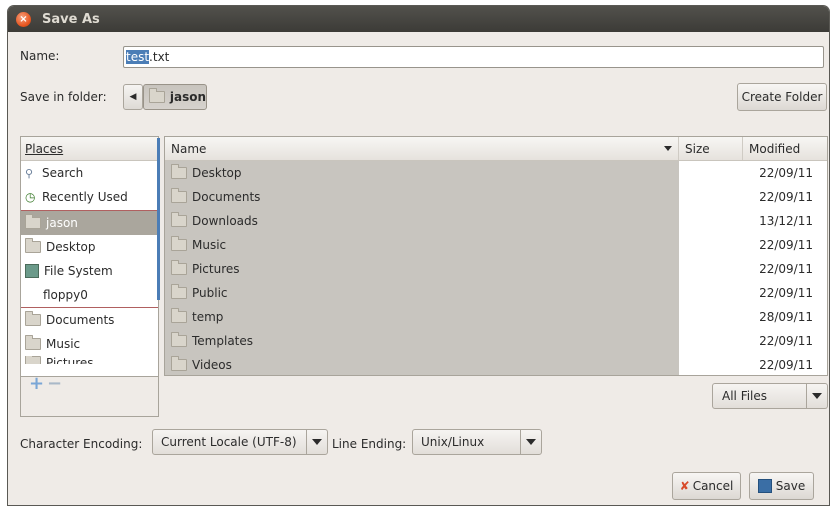 This screenshot has height=511, width=837. What do you see at coordinates (496, 341) in the screenshot?
I see `table-row: Templates 22/09/11` at bounding box center [496, 341].